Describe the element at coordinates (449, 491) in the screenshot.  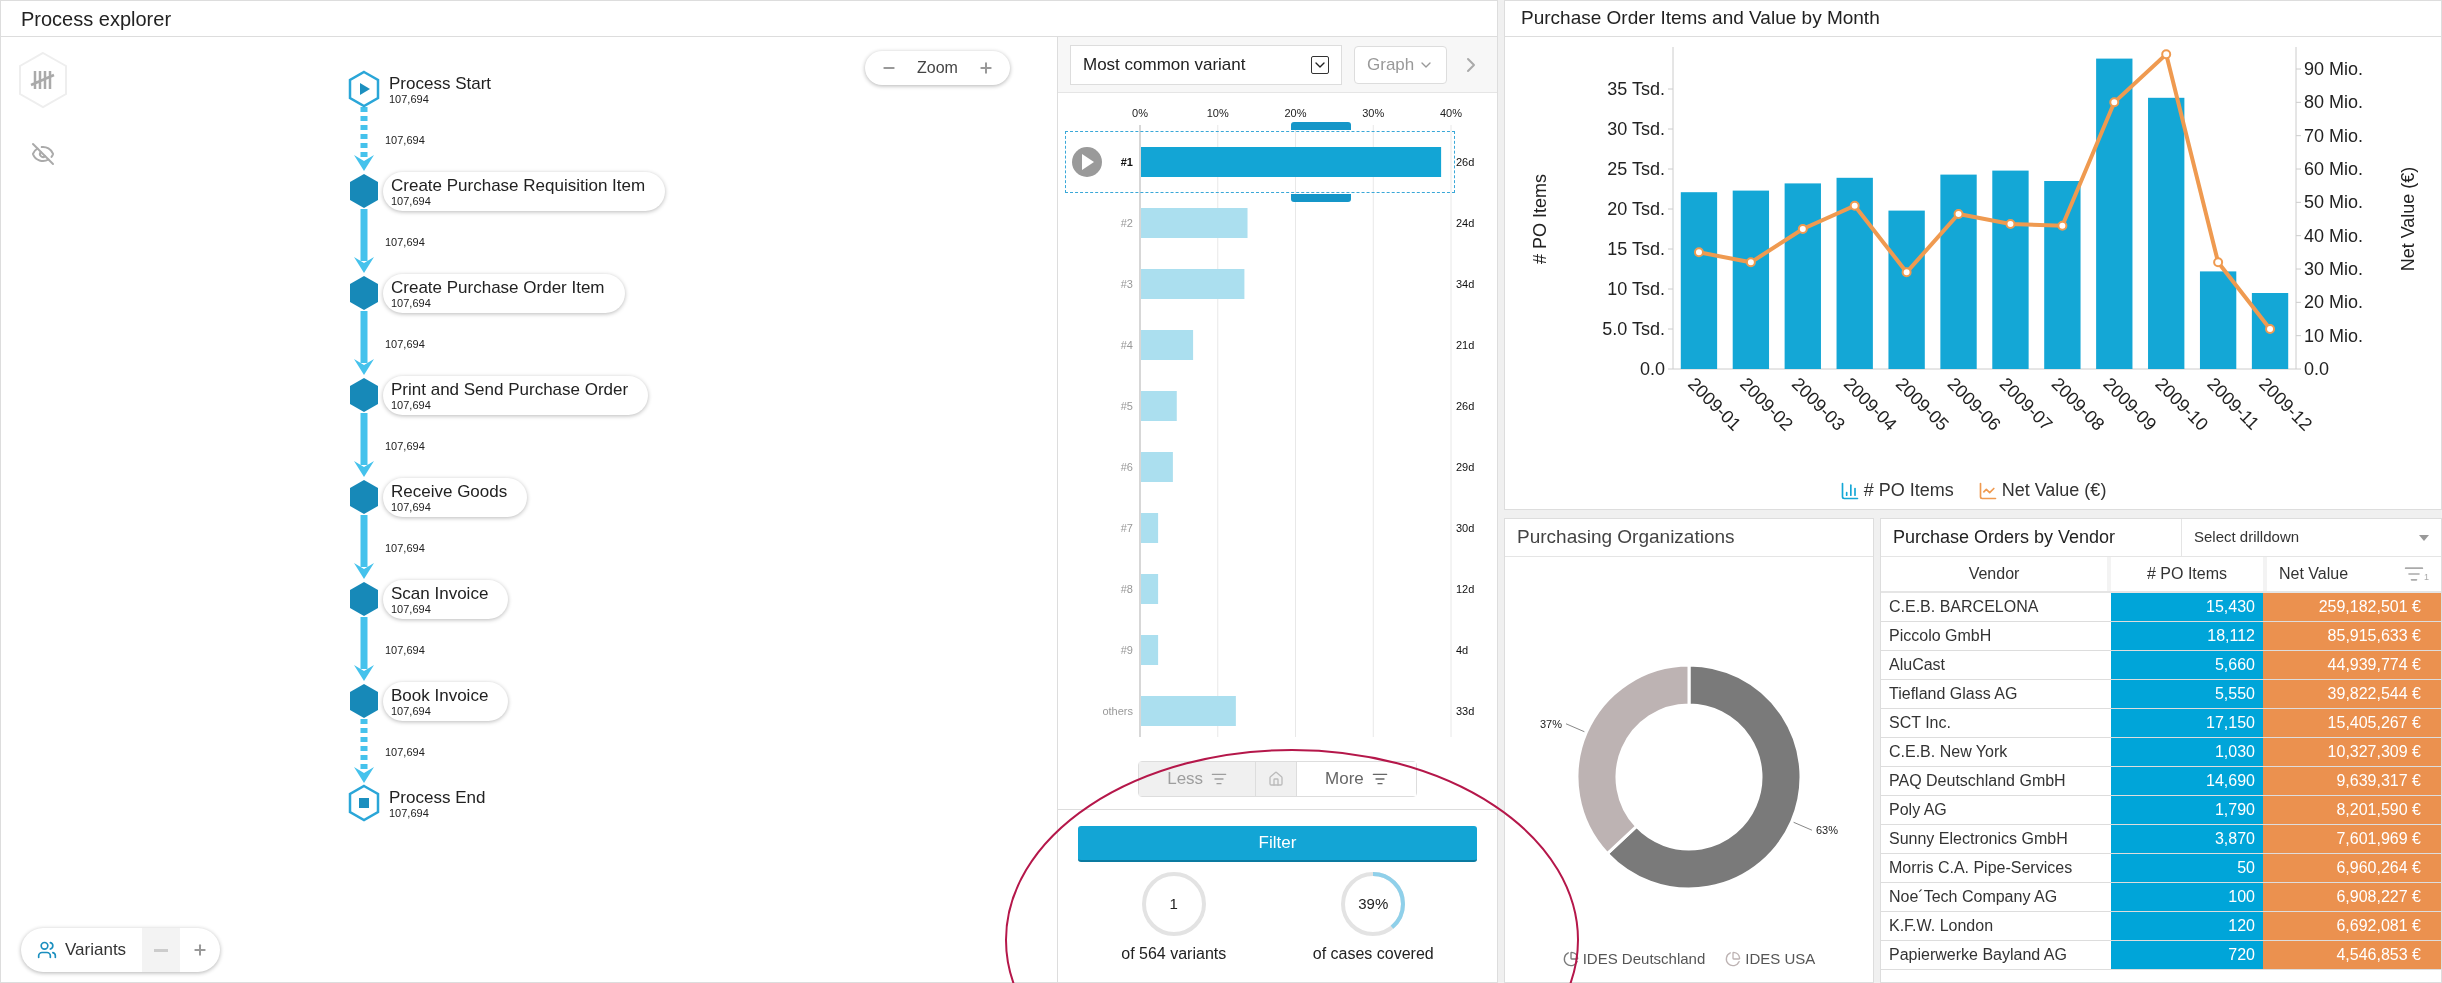
I see `activity-name: Receive Goods` at that location.